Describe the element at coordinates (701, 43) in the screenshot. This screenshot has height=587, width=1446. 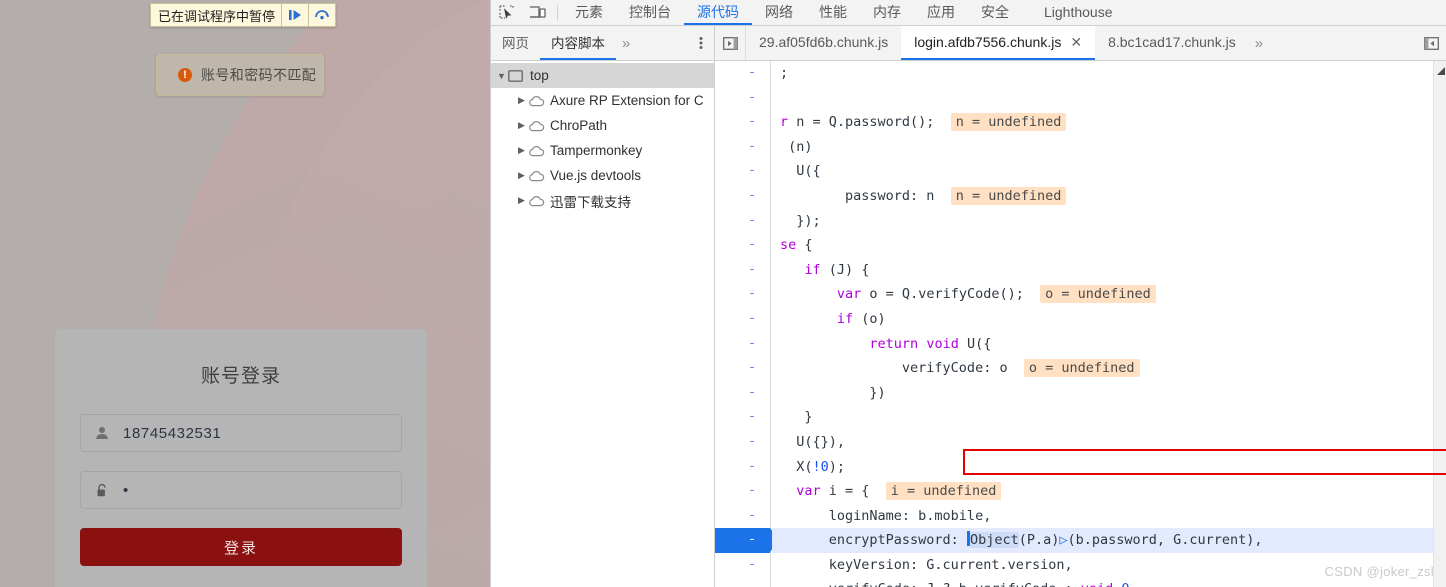
I see `navigator-kebab-icon` at that location.